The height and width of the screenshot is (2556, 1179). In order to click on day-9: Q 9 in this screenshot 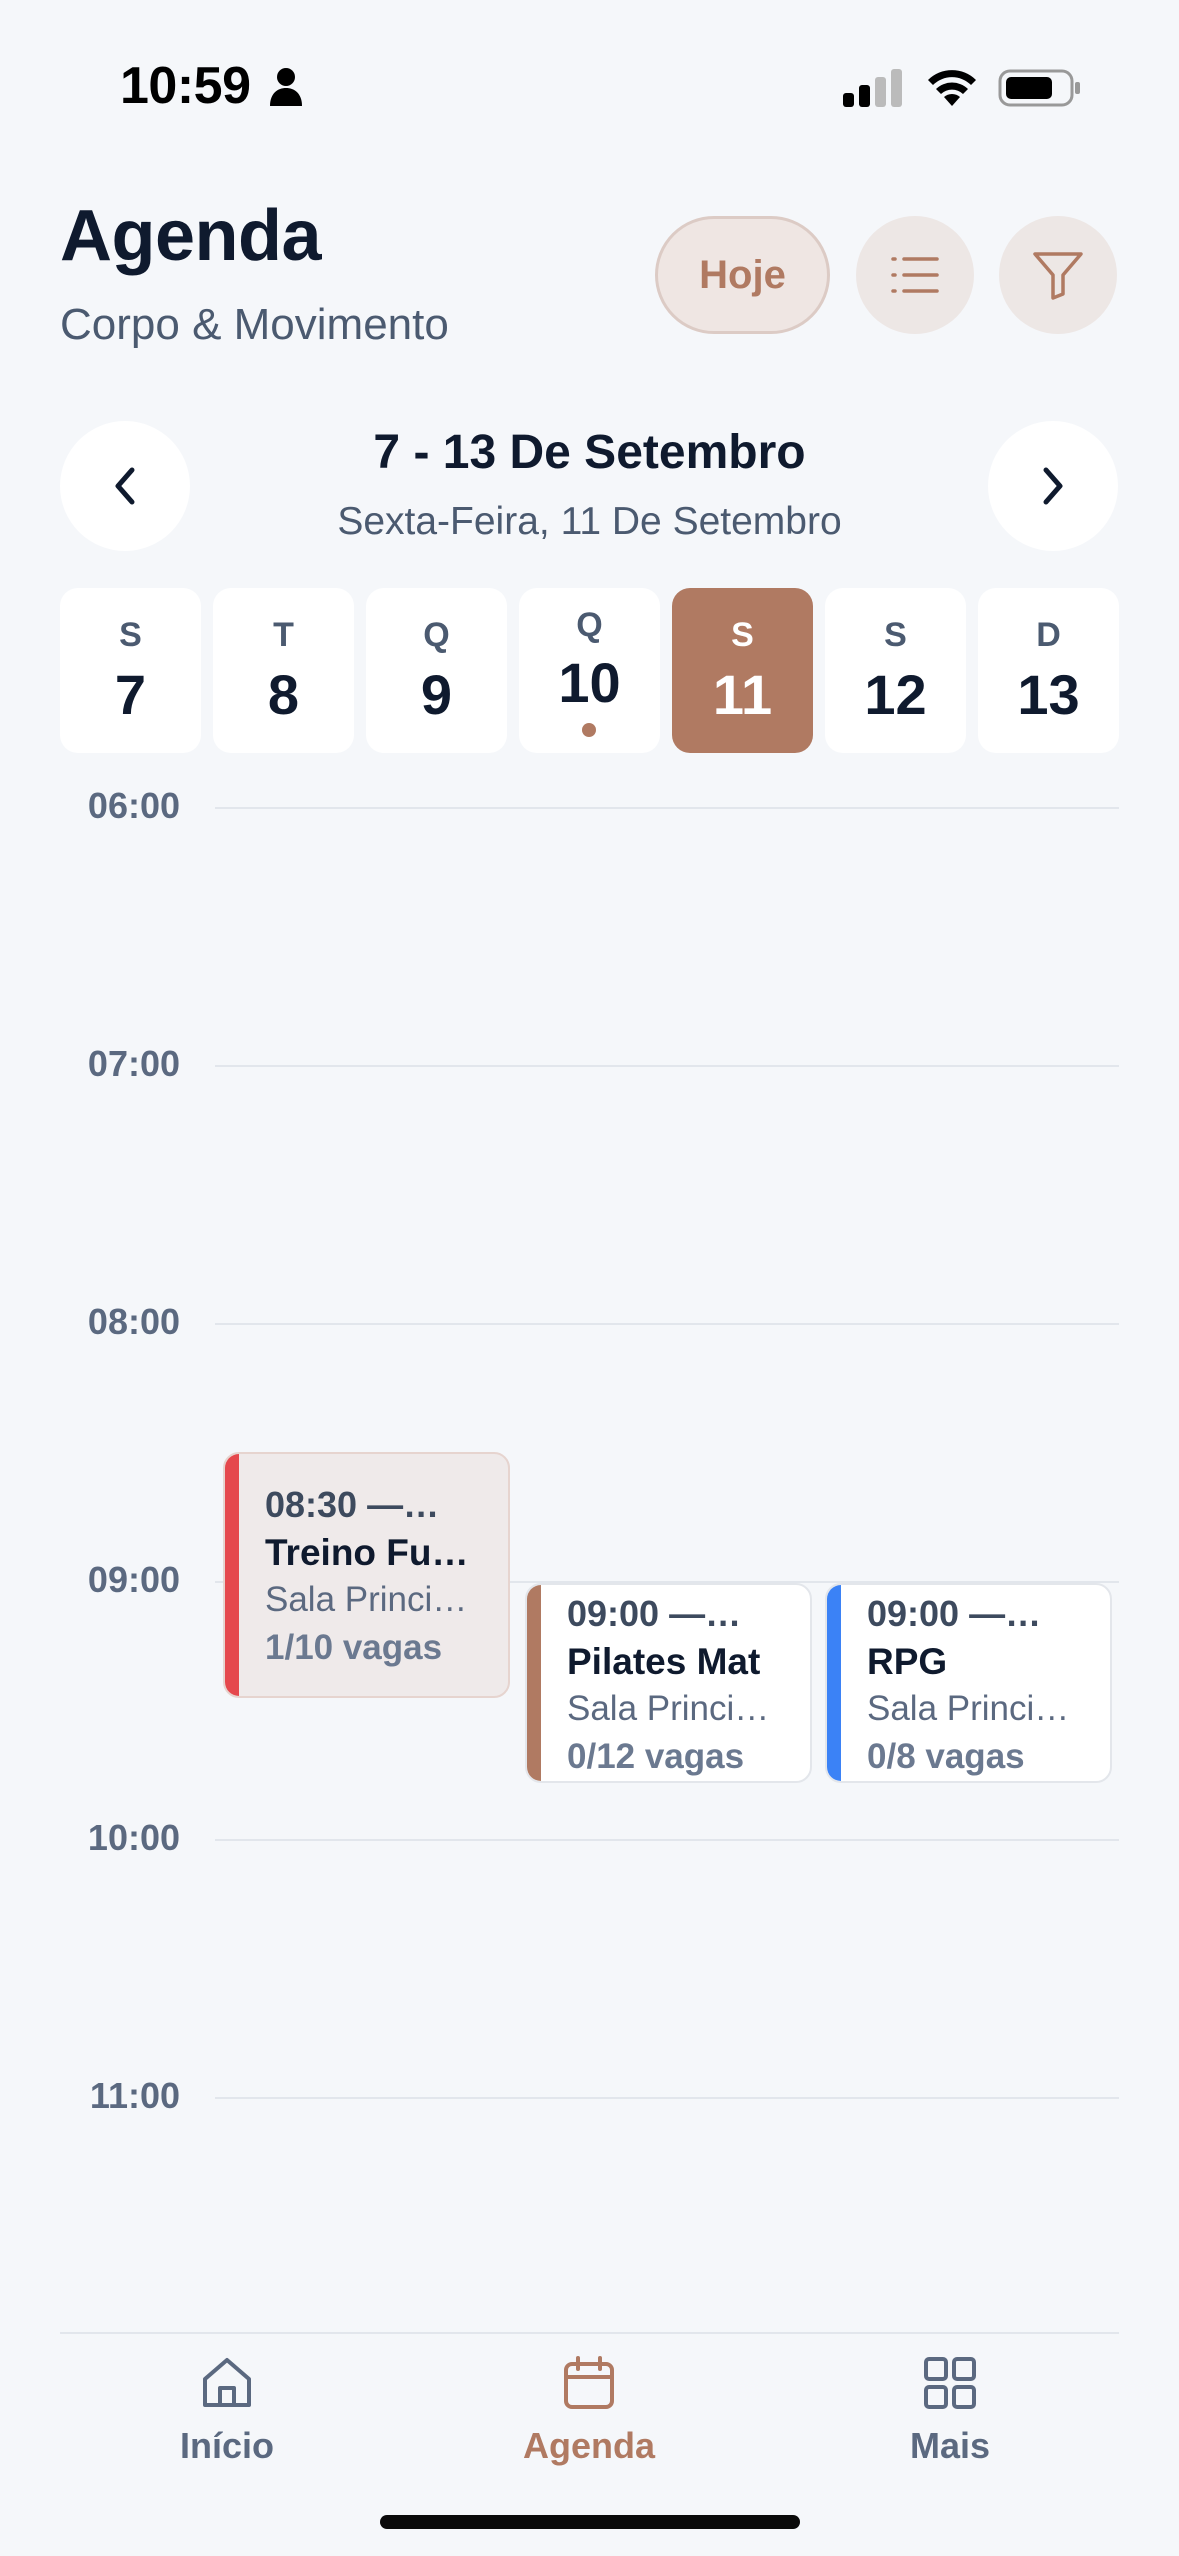, I will do `click(436, 670)`.